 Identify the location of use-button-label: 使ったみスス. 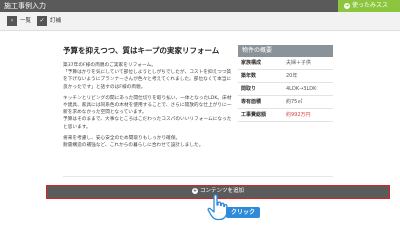
(370, 5).